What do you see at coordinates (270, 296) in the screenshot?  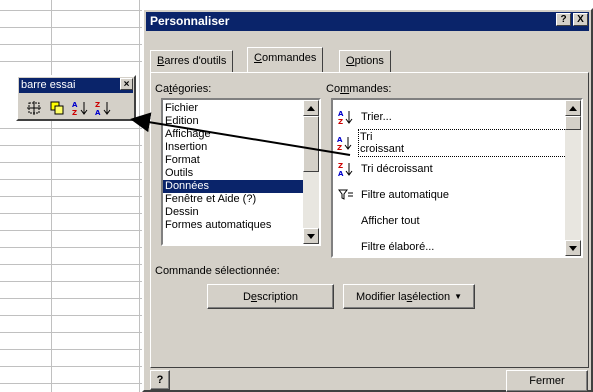 I see `description-button: De scription` at bounding box center [270, 296].